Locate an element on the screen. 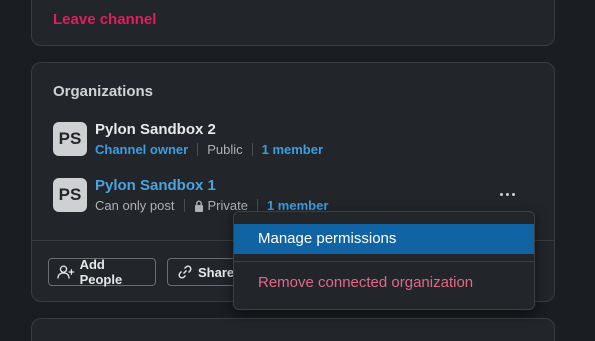  org-visibility: Public is located at coordinates (225, 149).